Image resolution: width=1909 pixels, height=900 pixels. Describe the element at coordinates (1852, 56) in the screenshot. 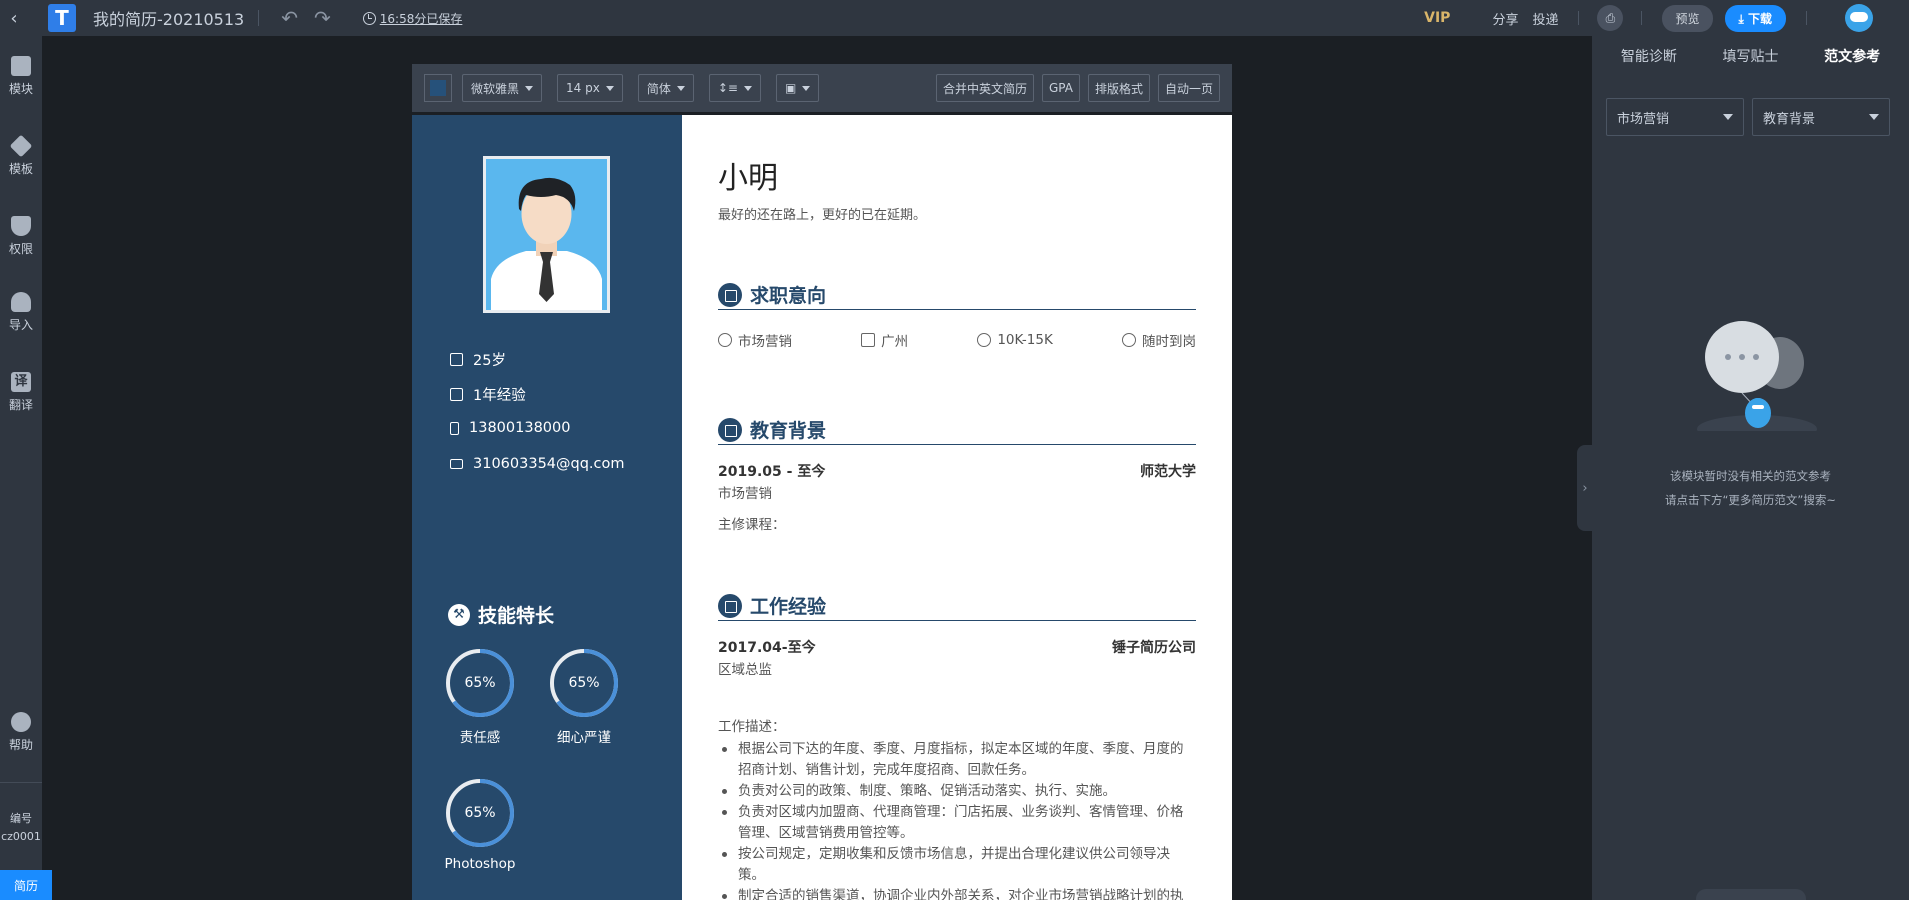

I see `tab-samples: 范文参考` at that location.